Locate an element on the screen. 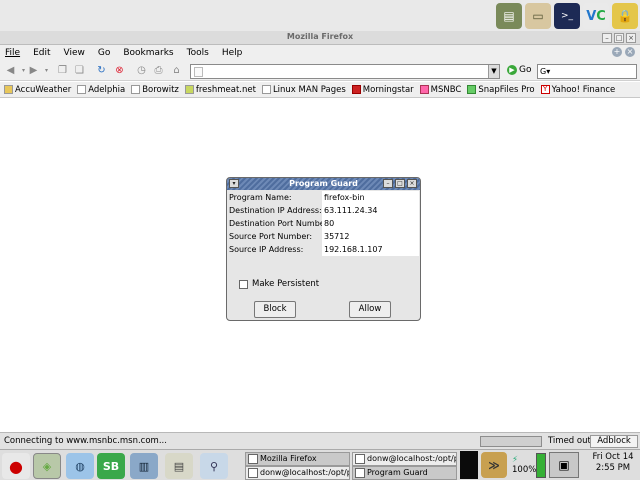 Image resolution: width=640 pixels, height=480 pixels. bookmark-label: Adelphia is located at coordinates (107, 89).